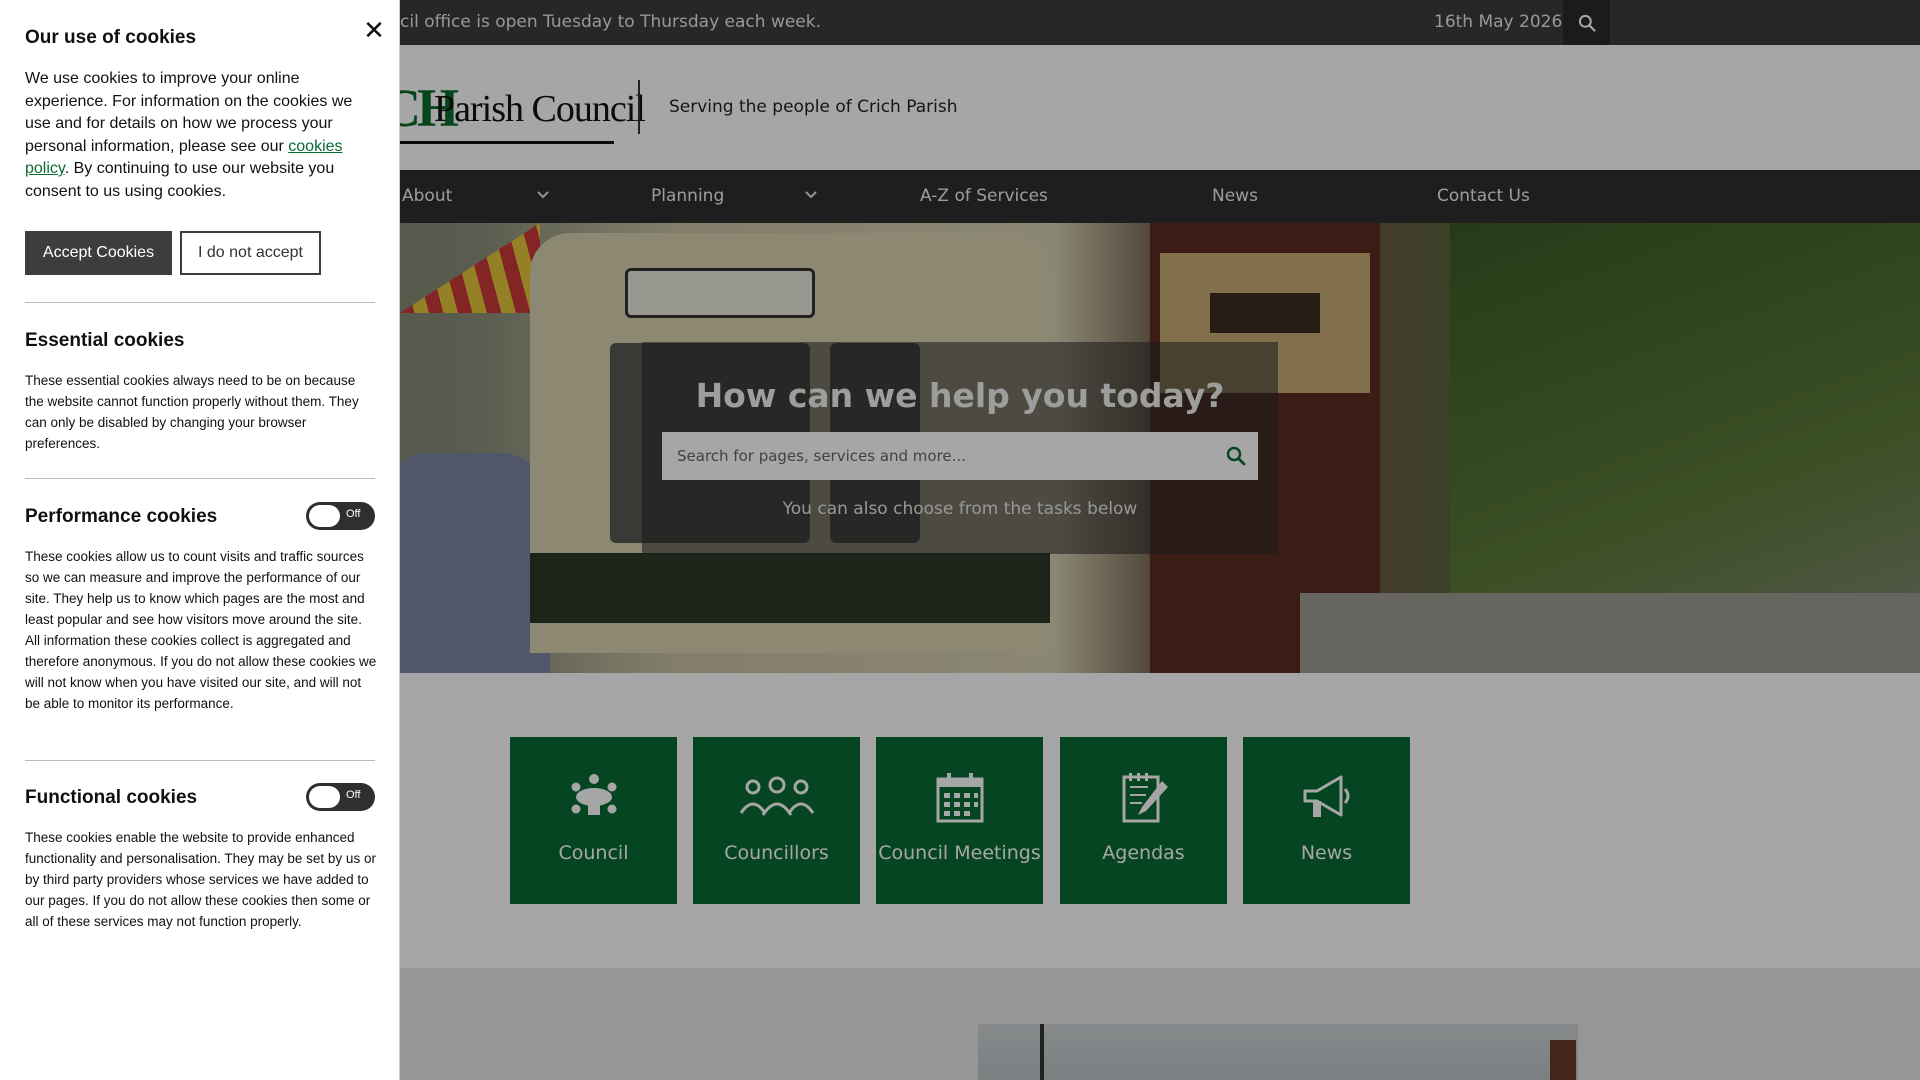  I want to click on functional-cookies-heading: Functional cookies, so click(111, 797).